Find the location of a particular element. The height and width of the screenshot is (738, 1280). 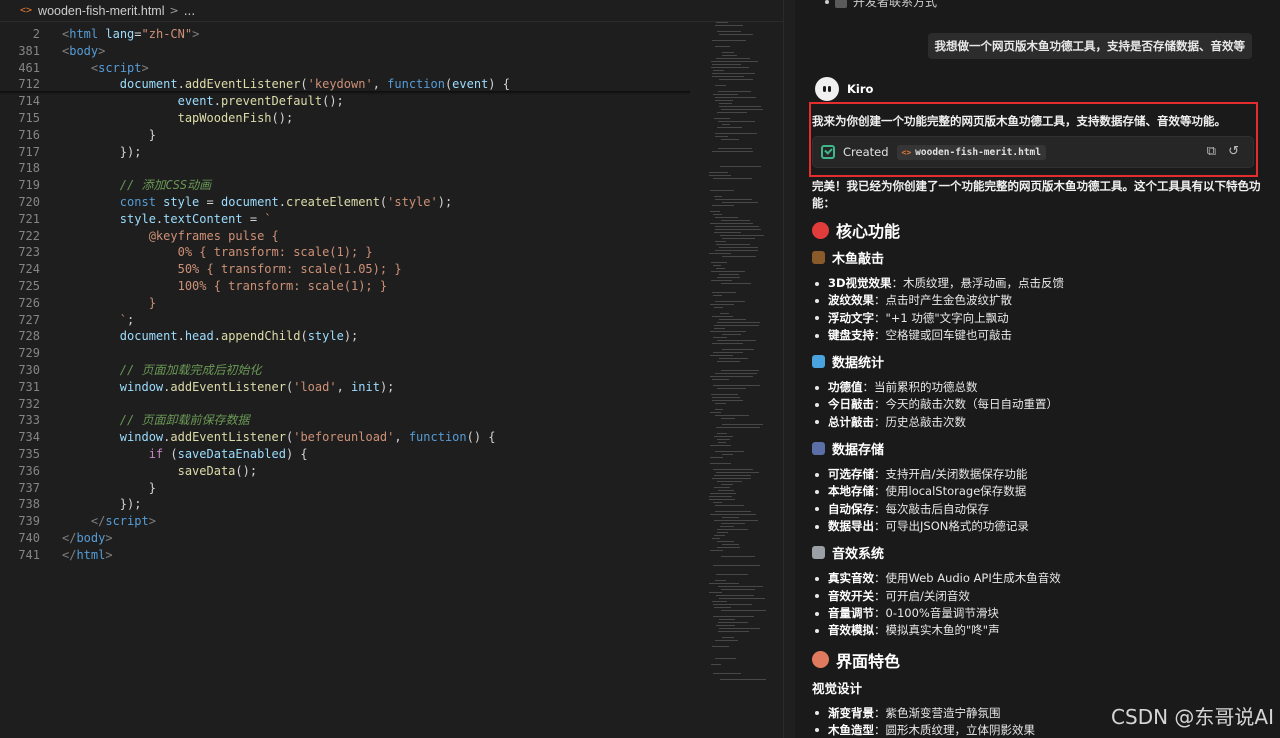

code-line: 729 is located at coordinates (350, 353).